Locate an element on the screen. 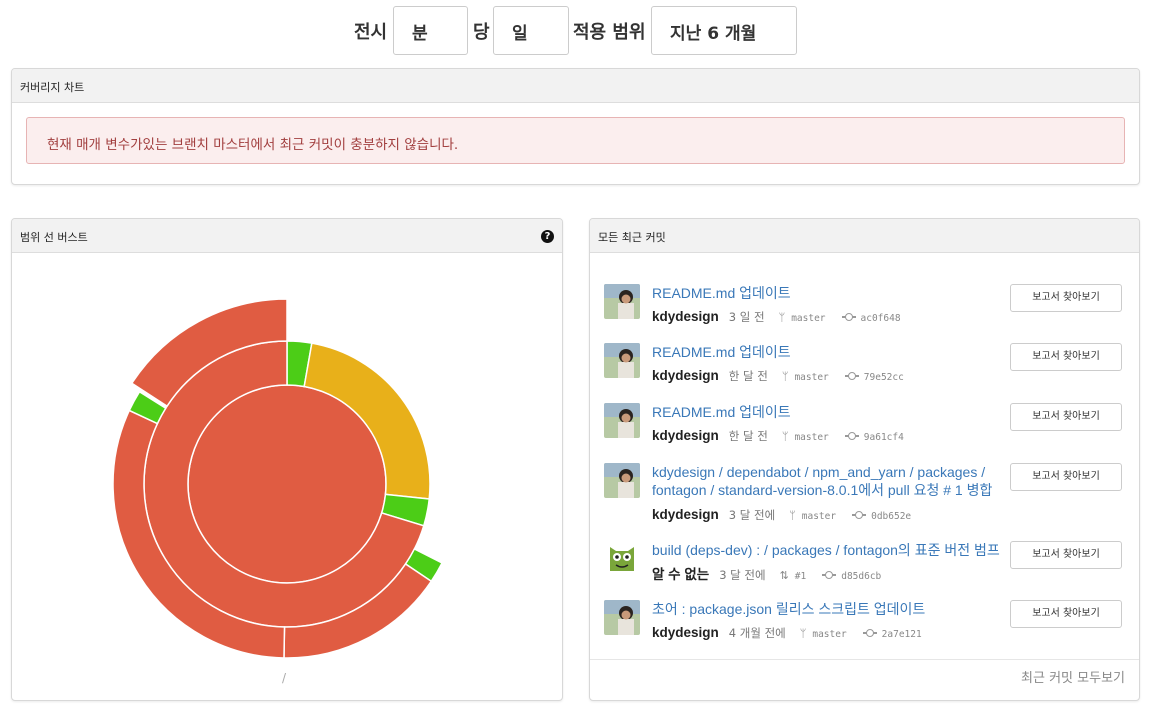 The width and height of the screenshot is (1152, 706). recent-commits-header: 모든 최근 커밋 is located at coordinates (864, 236).